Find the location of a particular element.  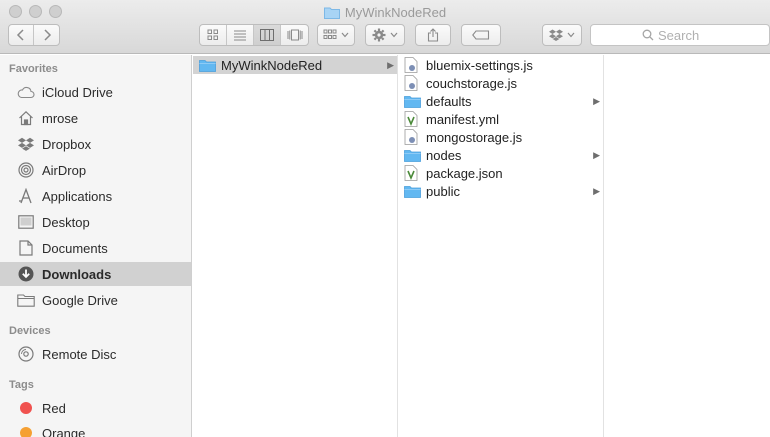

sidebar-item-label: Desktop is located at coordinates (66, 222).